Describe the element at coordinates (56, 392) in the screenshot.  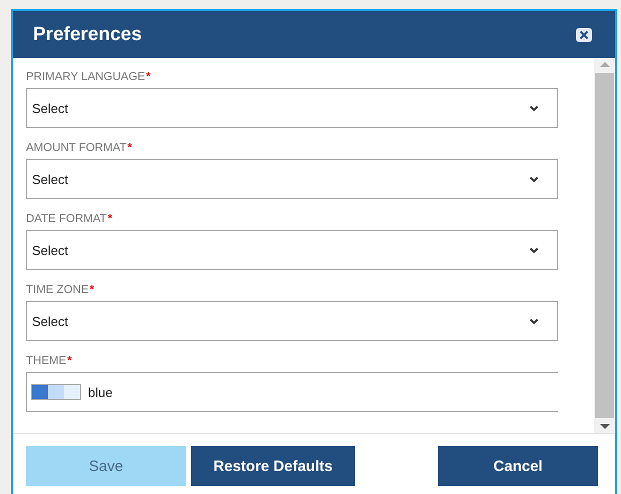
I see `theme-swatch-icon` at that location.